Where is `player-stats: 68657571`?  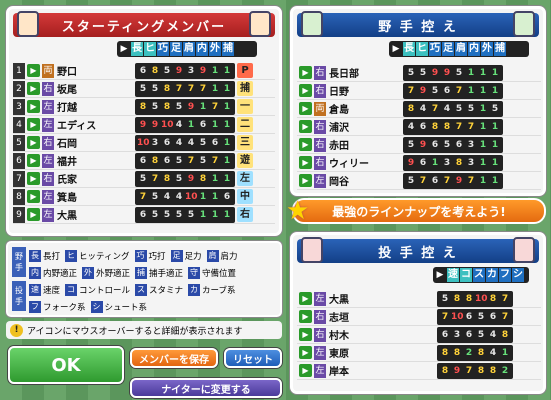 player-stats: 68657571 is located at coordinates (185, 160).